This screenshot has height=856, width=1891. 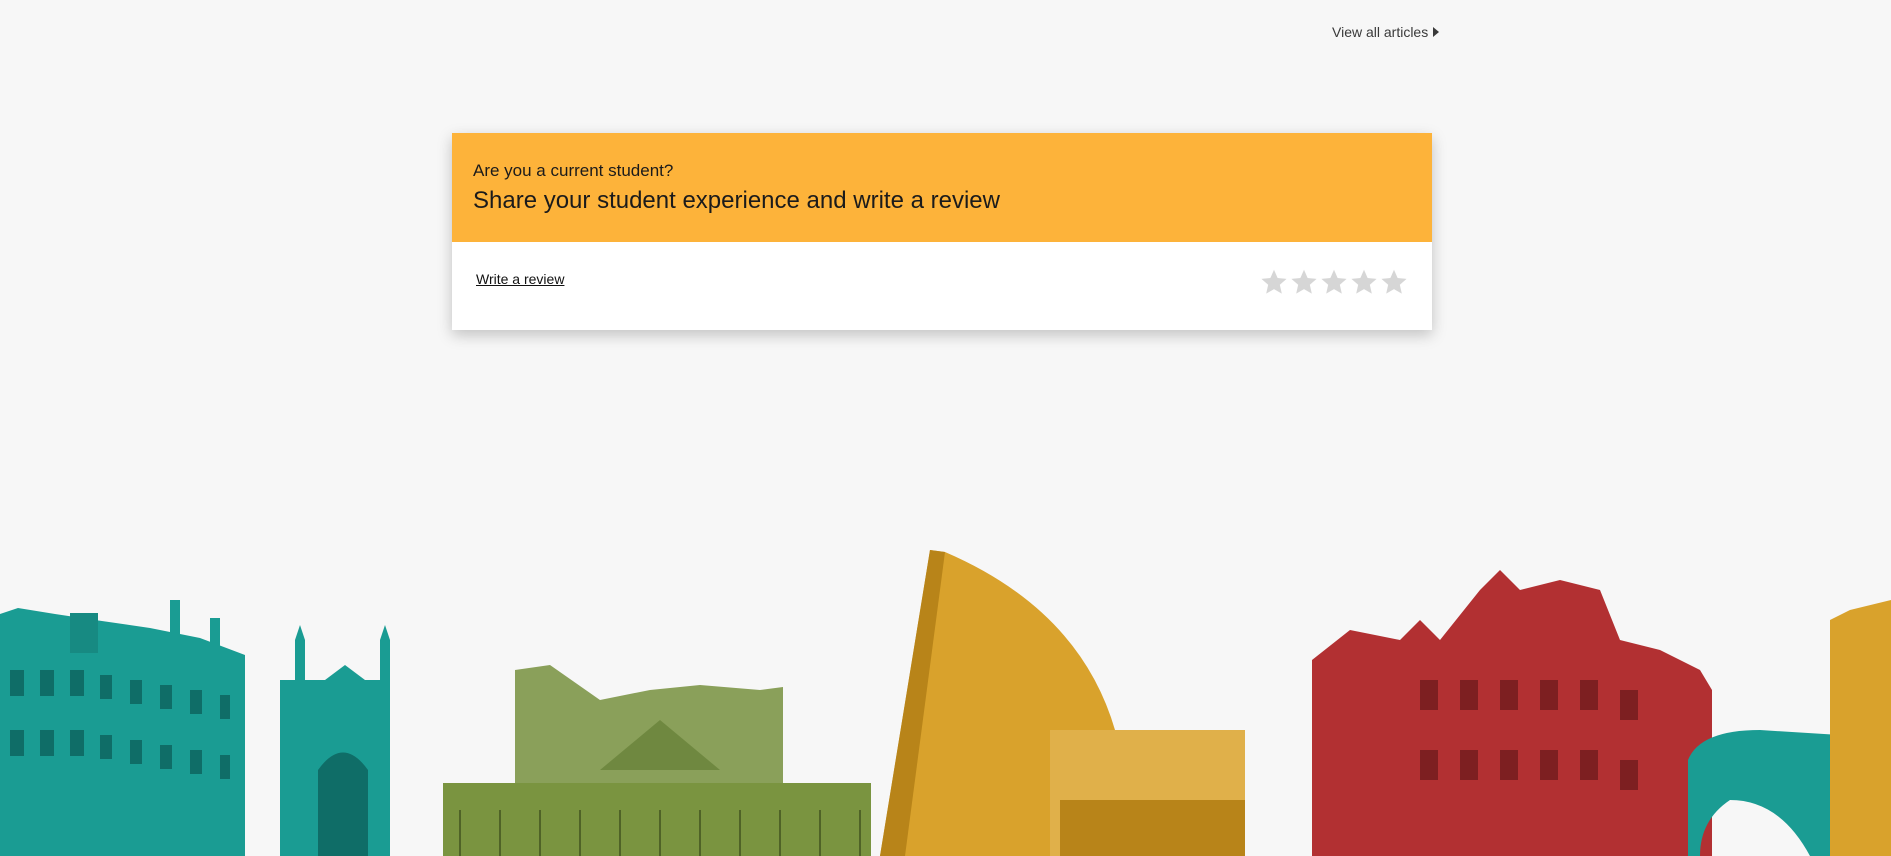 What do you see at coordinates (1436, 32) in the screenshot?
I see `caret-right-icon` at bounding box center [1436, 32].